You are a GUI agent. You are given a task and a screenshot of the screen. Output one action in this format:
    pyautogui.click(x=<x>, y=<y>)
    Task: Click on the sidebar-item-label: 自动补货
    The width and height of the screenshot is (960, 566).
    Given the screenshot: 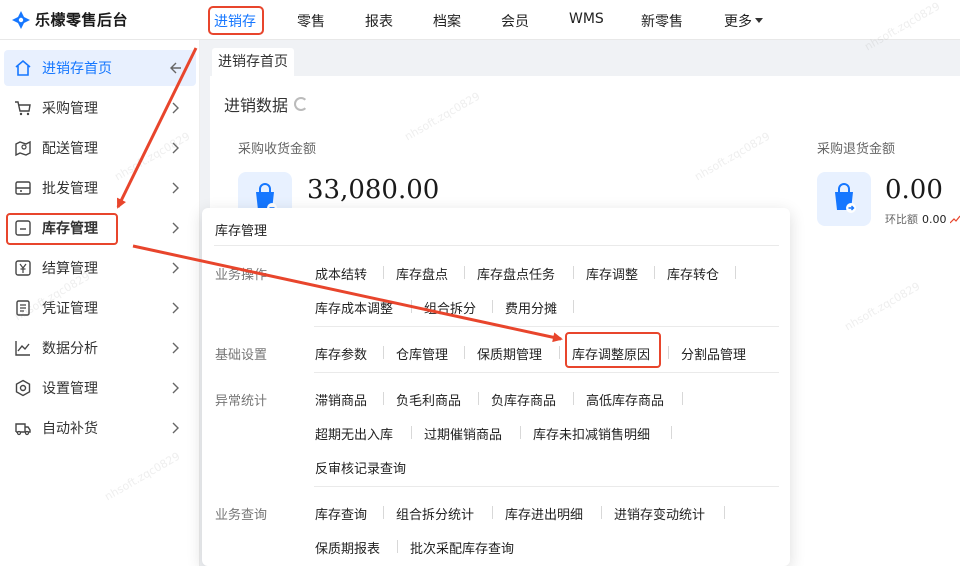 What is the action you would take?
    pyautogui.click(x=70, y=429)
    